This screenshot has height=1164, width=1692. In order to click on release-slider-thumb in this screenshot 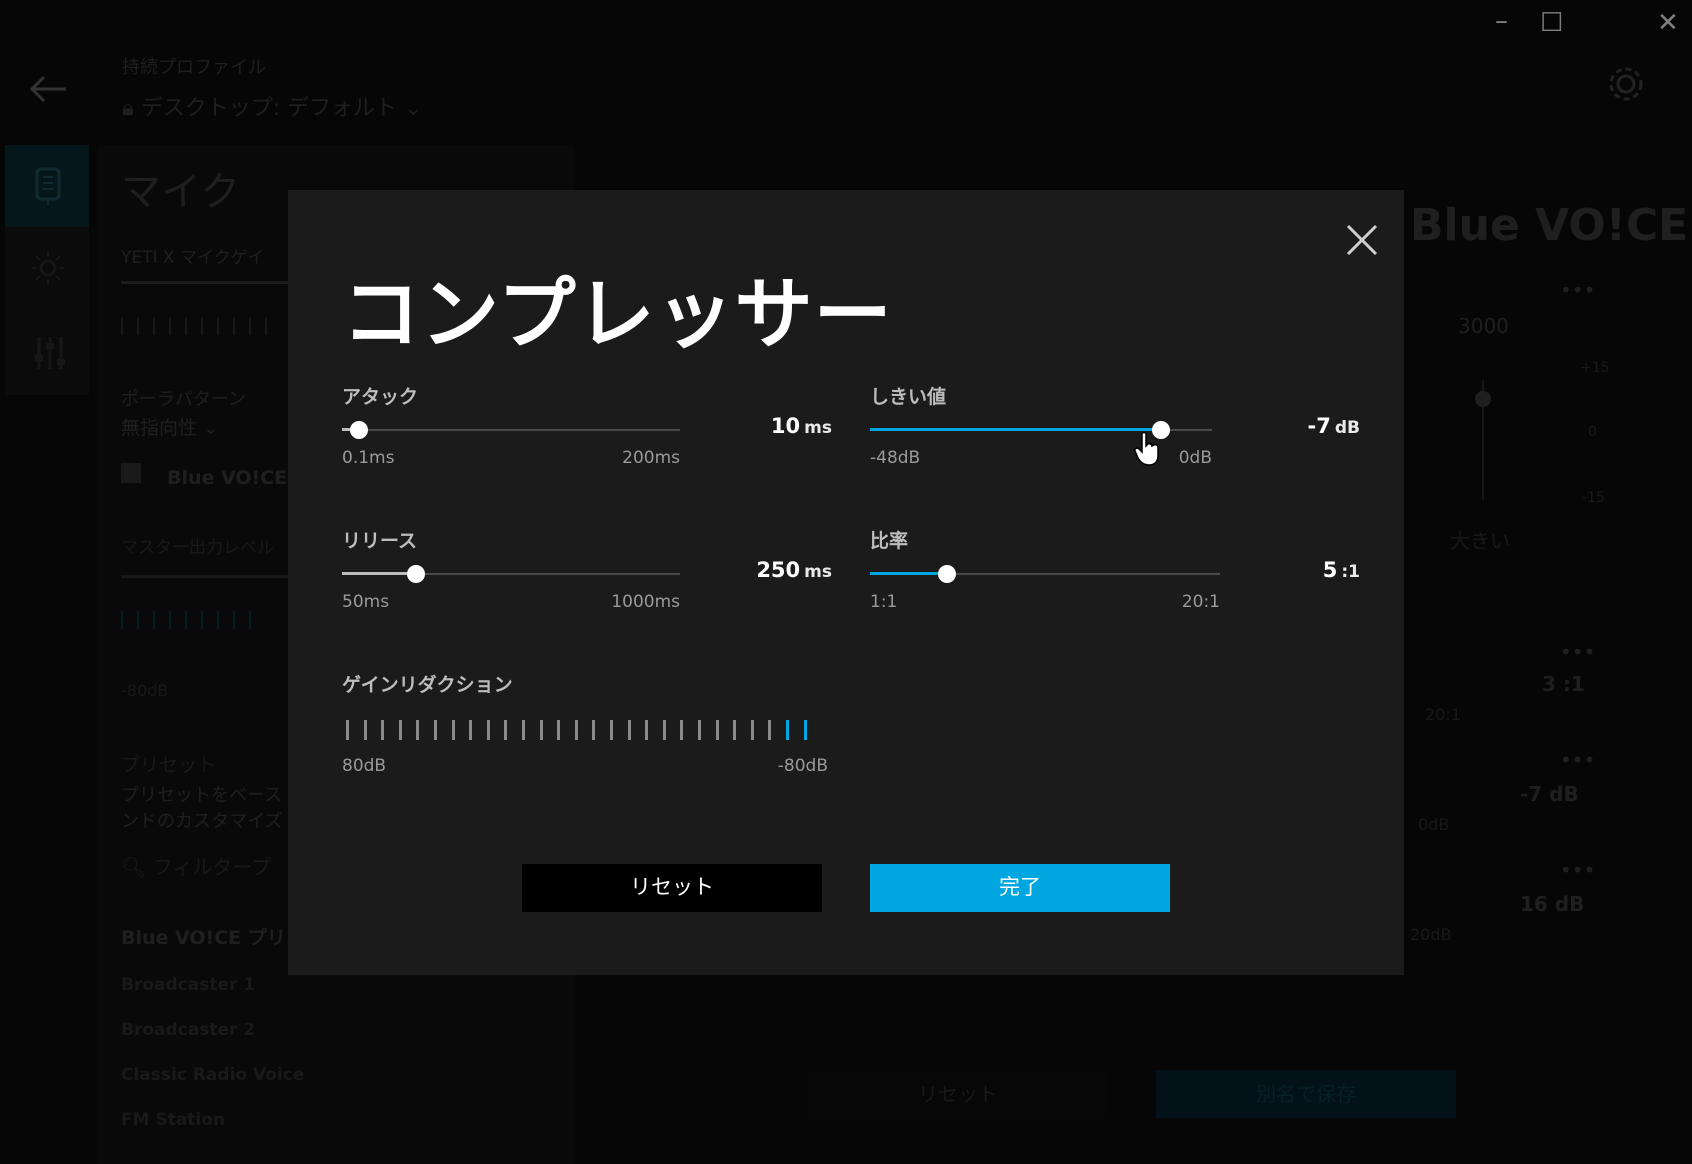, I will do `click(416, 574)`.